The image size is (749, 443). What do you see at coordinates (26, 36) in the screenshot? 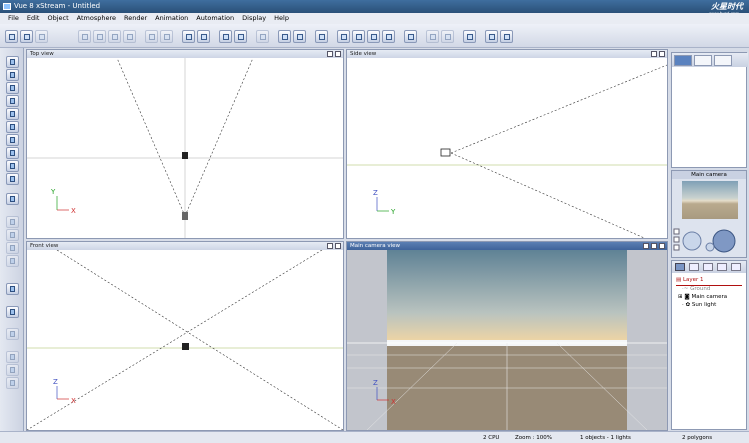
I see `open-scene-icon` at bounding box center [26, 36].